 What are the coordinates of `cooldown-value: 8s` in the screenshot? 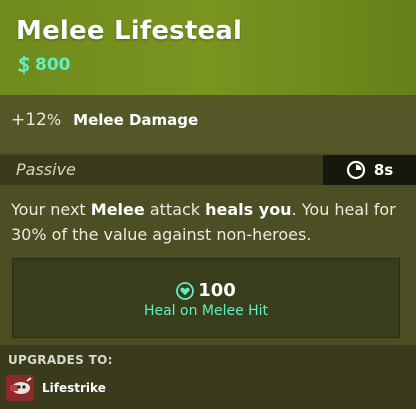 It's located at (383, 170).